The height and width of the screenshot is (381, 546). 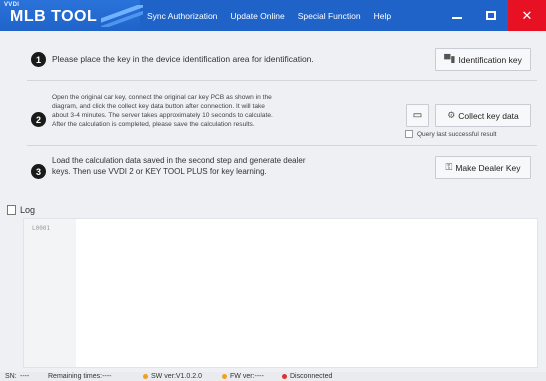 I want to click on key-card-icon: ▀▮, so click(x=450, y=59).